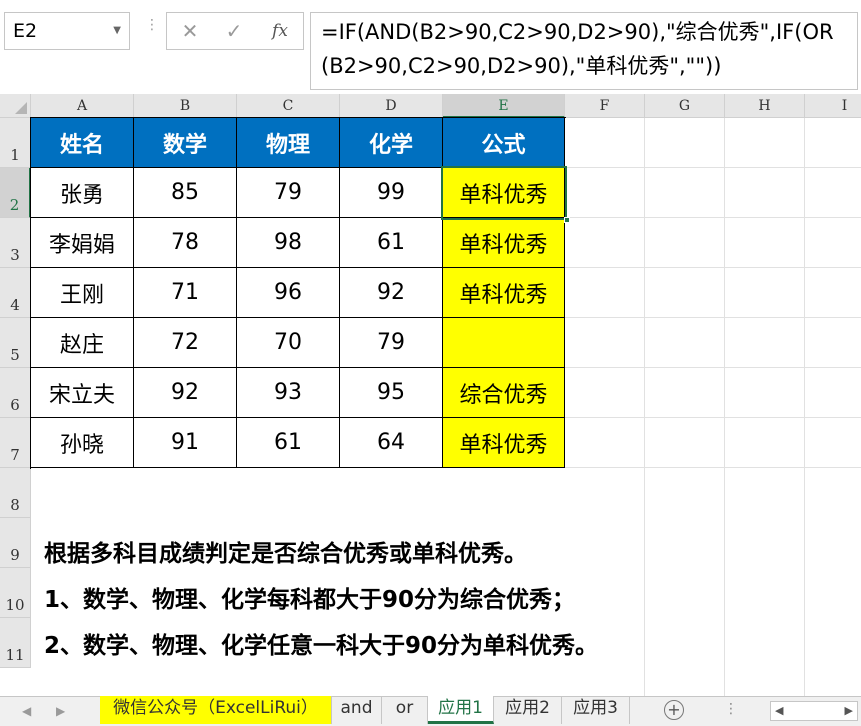 This screenshot has height=726, width=861. What do you see at coordinates (67, 31) in the screenshot?
I see `name-box: E2 ▼` at bounding box center [67, 31].